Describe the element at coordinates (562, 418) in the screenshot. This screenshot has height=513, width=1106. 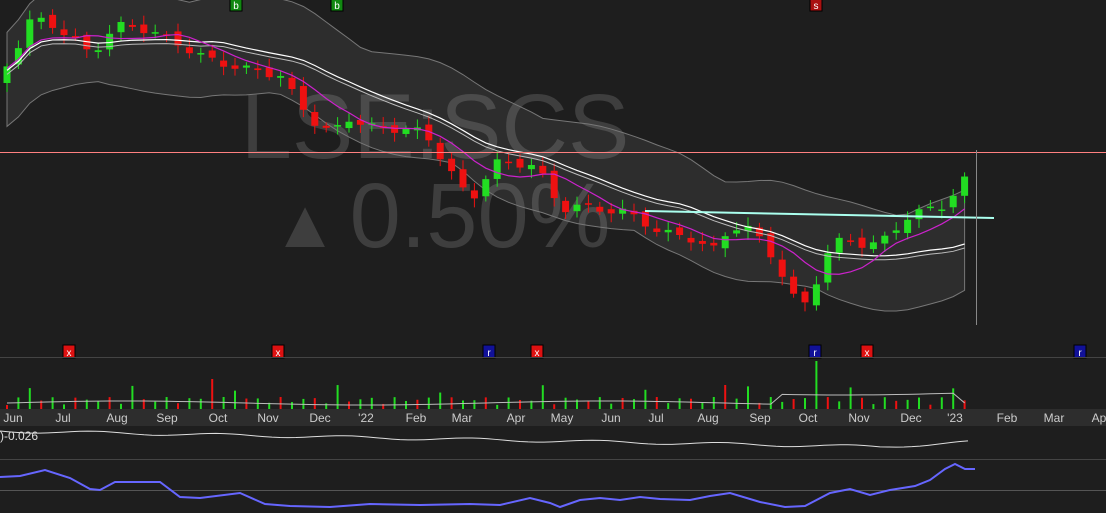
I see `date-axis-label: May` at that location.